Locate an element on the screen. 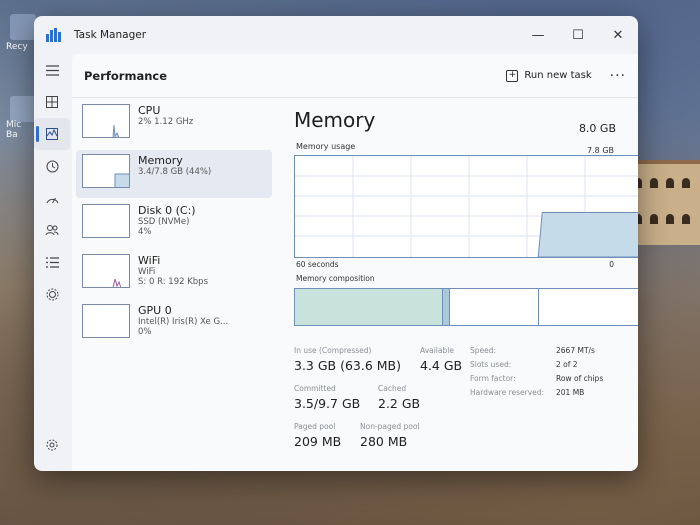 The image size is (700, 525). composition-modified-segment is located at coordinates (446, 307).